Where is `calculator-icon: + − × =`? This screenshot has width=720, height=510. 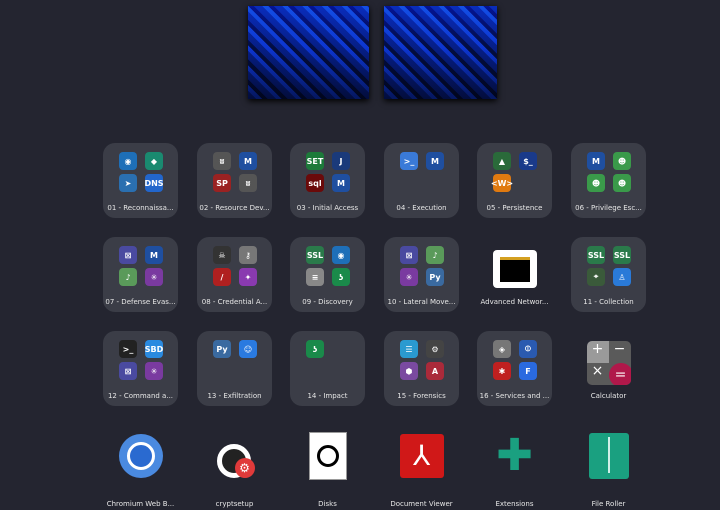
calculator-icon: + − × = is located at coordinates (609, 363).